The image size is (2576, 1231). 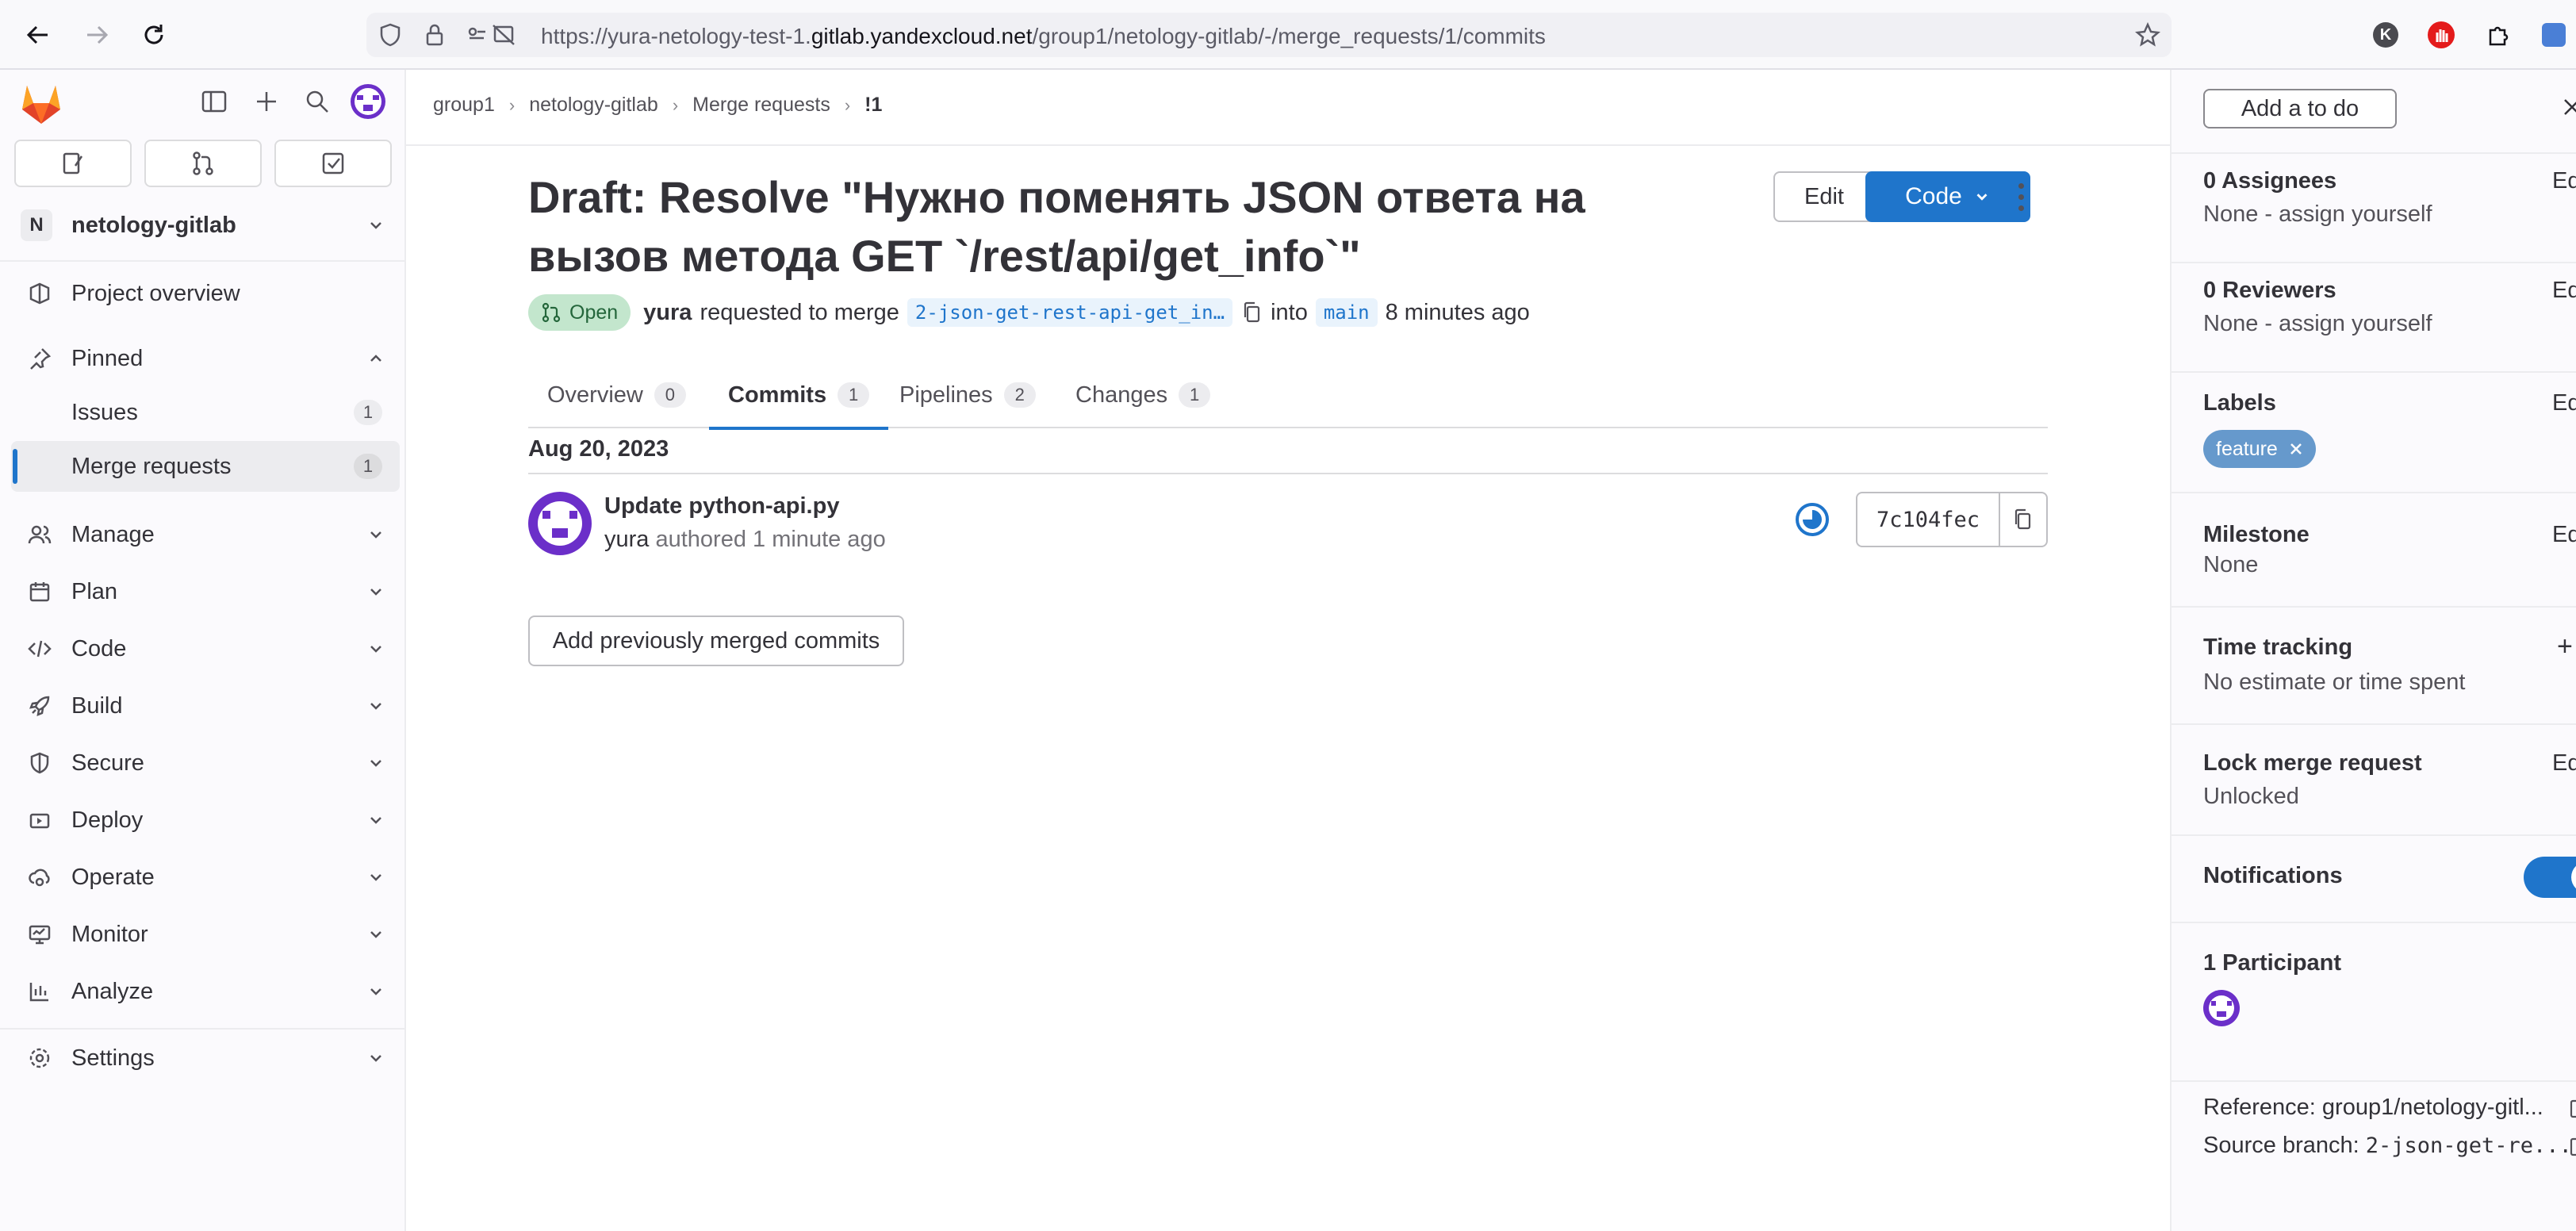 I want to click on sidebar-item-pinned: Pinned, so click(x=206, y=358).